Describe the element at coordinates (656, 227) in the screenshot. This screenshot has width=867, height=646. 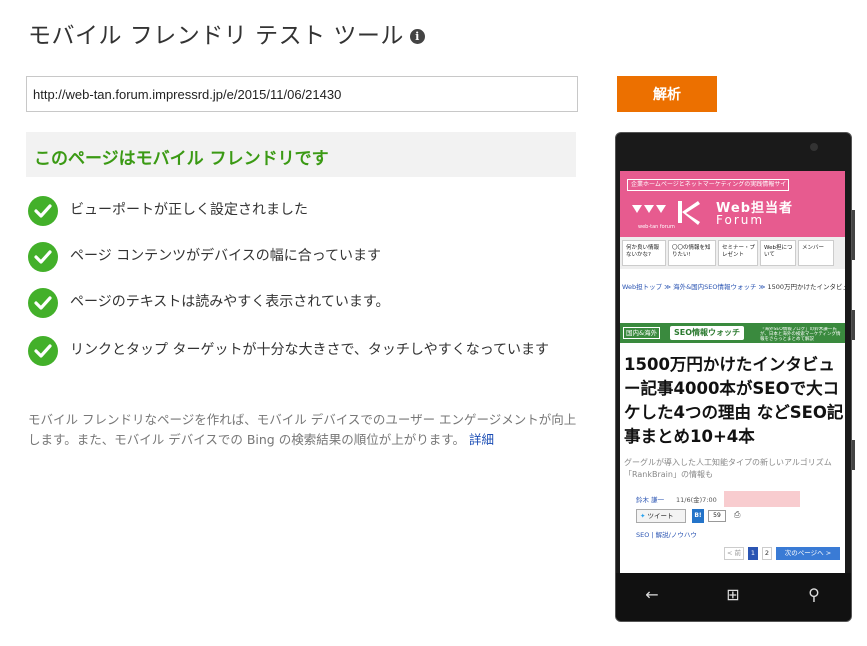
I see `logo-caption: web-tan forum` at that location.